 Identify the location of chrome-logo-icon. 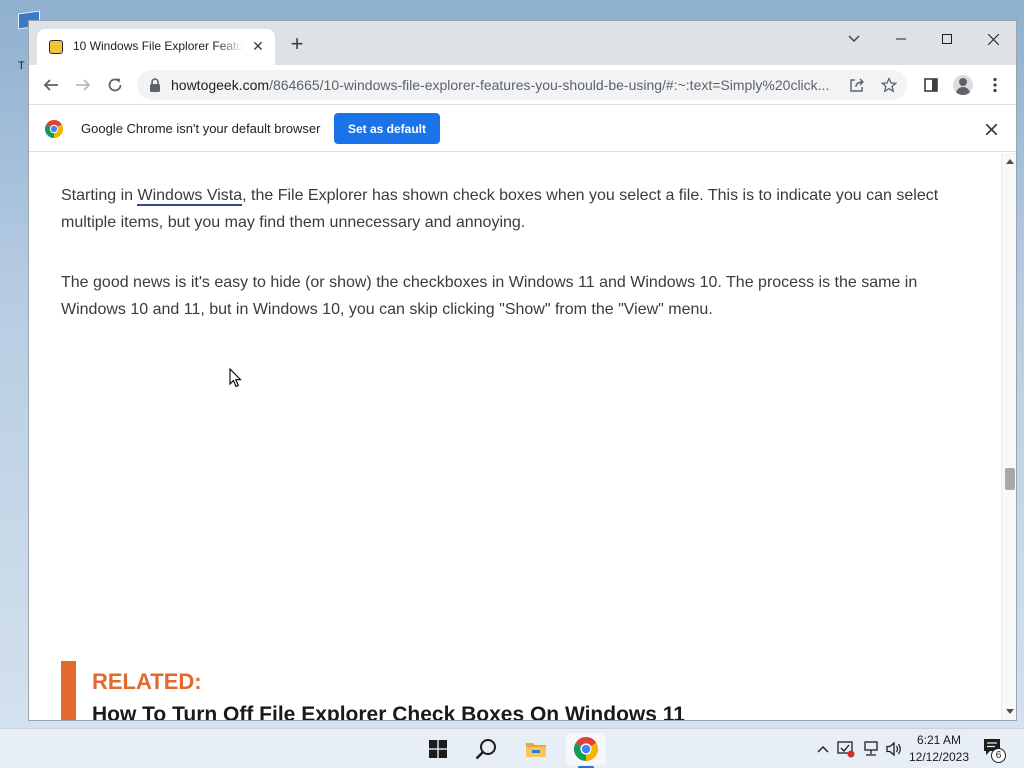
(54, 129).